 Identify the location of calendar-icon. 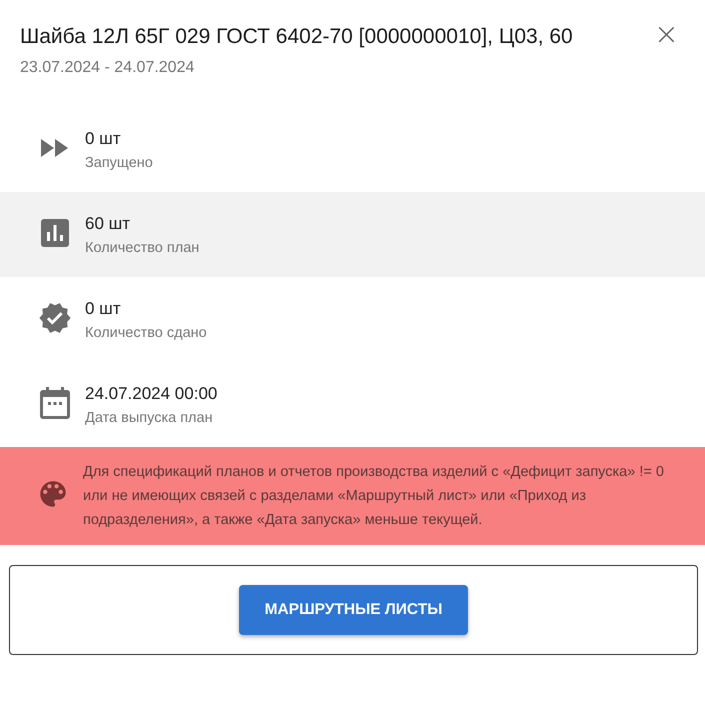
(55, 402).